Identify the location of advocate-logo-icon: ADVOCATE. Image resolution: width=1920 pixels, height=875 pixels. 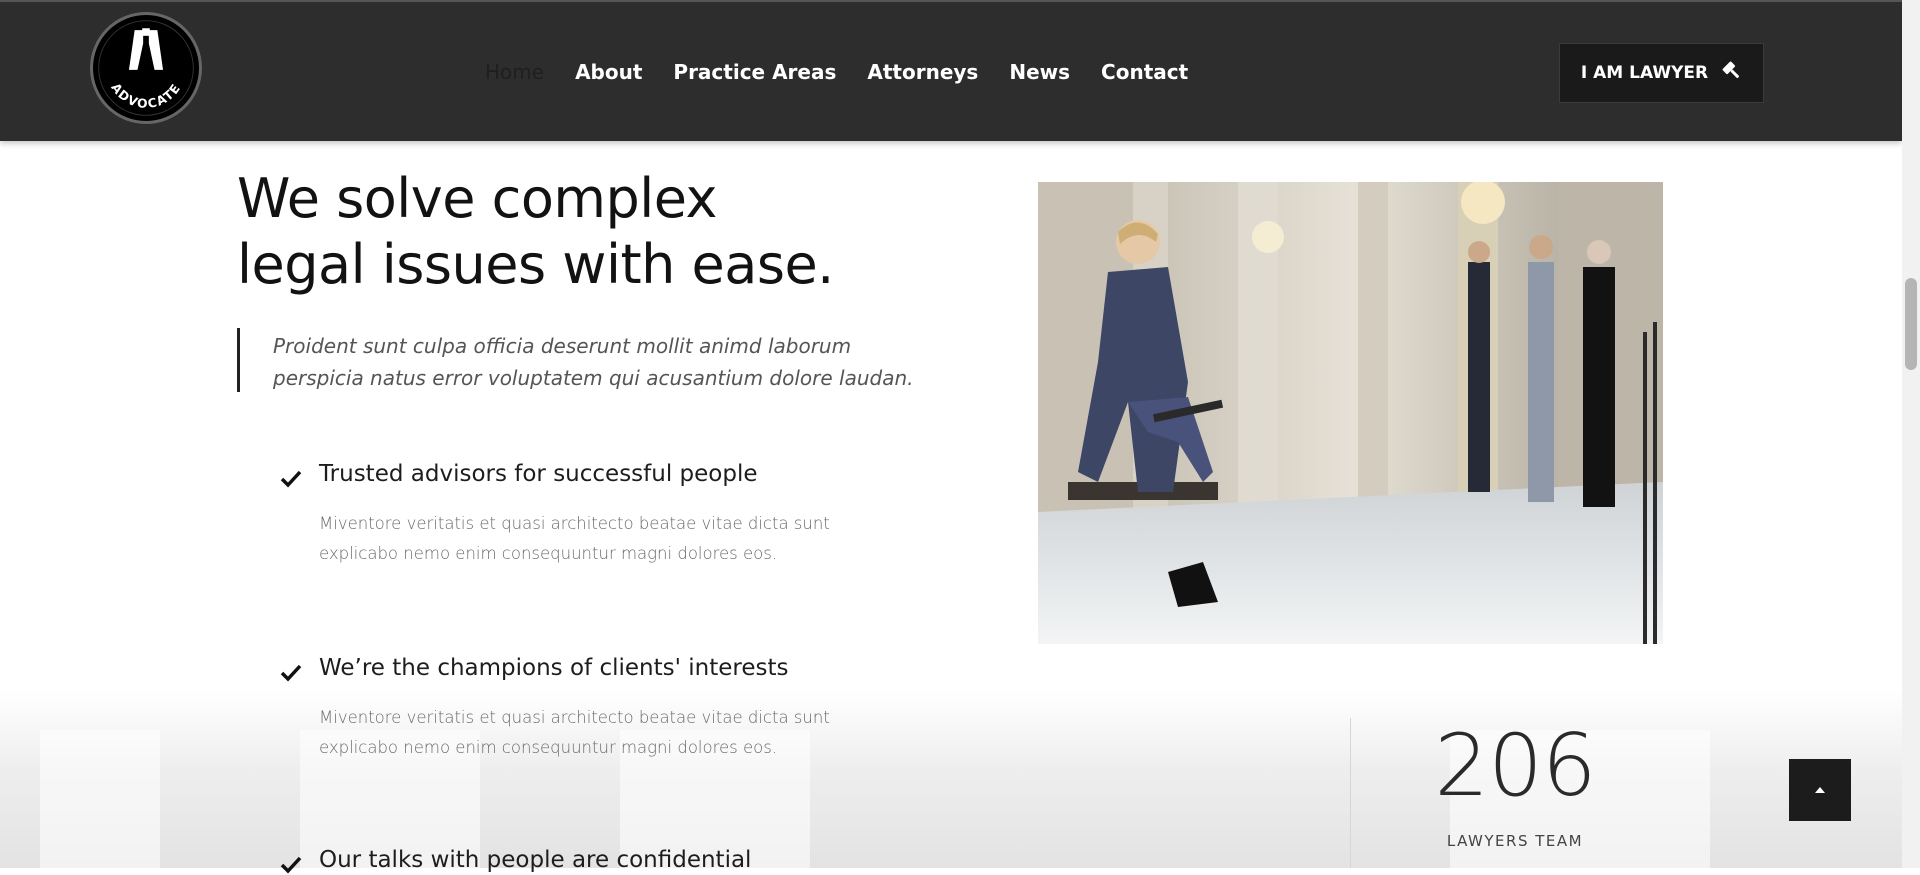
(146, 68).